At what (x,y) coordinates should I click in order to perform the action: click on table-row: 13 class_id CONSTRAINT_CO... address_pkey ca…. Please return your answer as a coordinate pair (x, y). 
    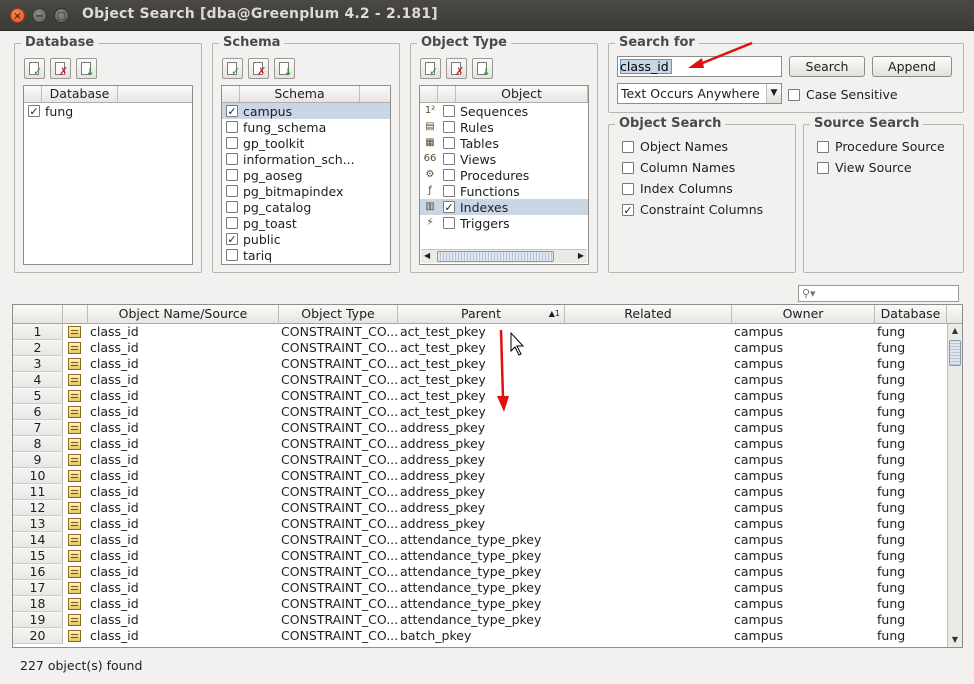
    Looking at the image, I should click on (480, 524).